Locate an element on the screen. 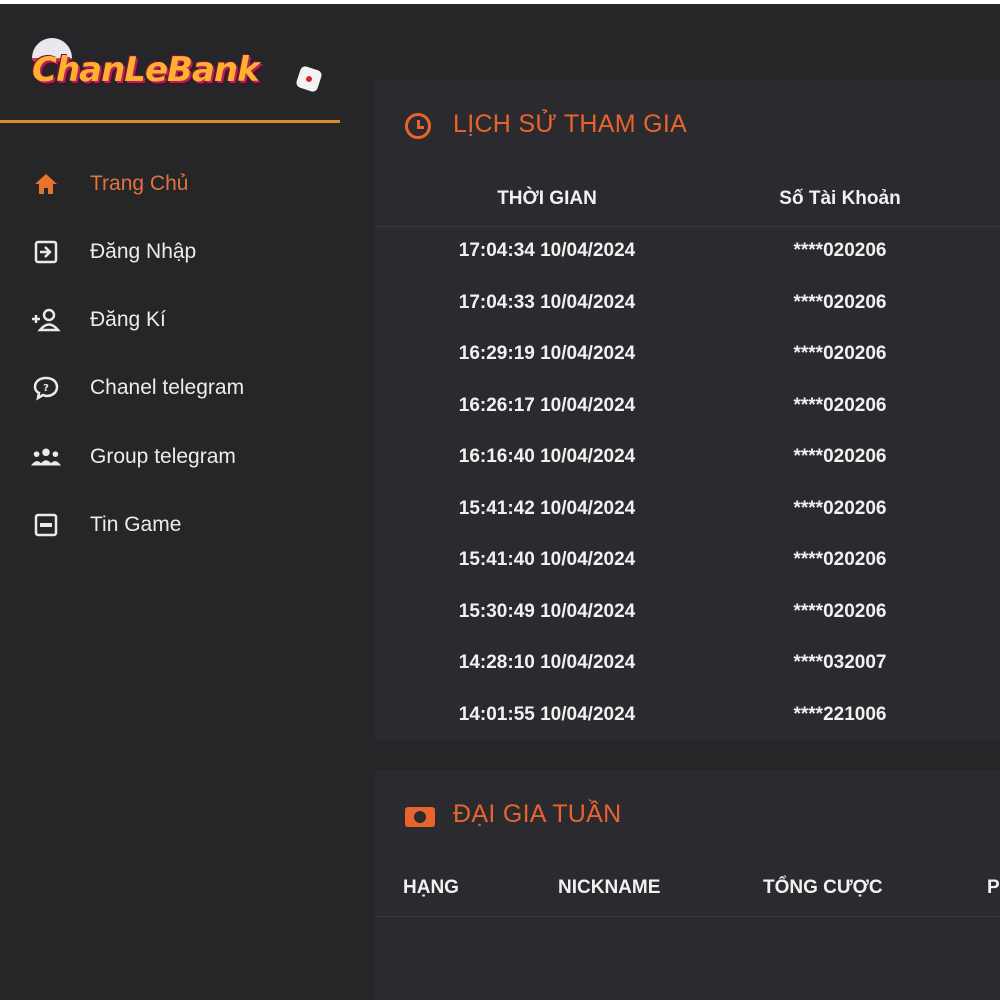 Image resolution: width=1000 pixels, height=1000 pixels. sidebar-item-label: Group telegram is located at coordinates (163, 456).